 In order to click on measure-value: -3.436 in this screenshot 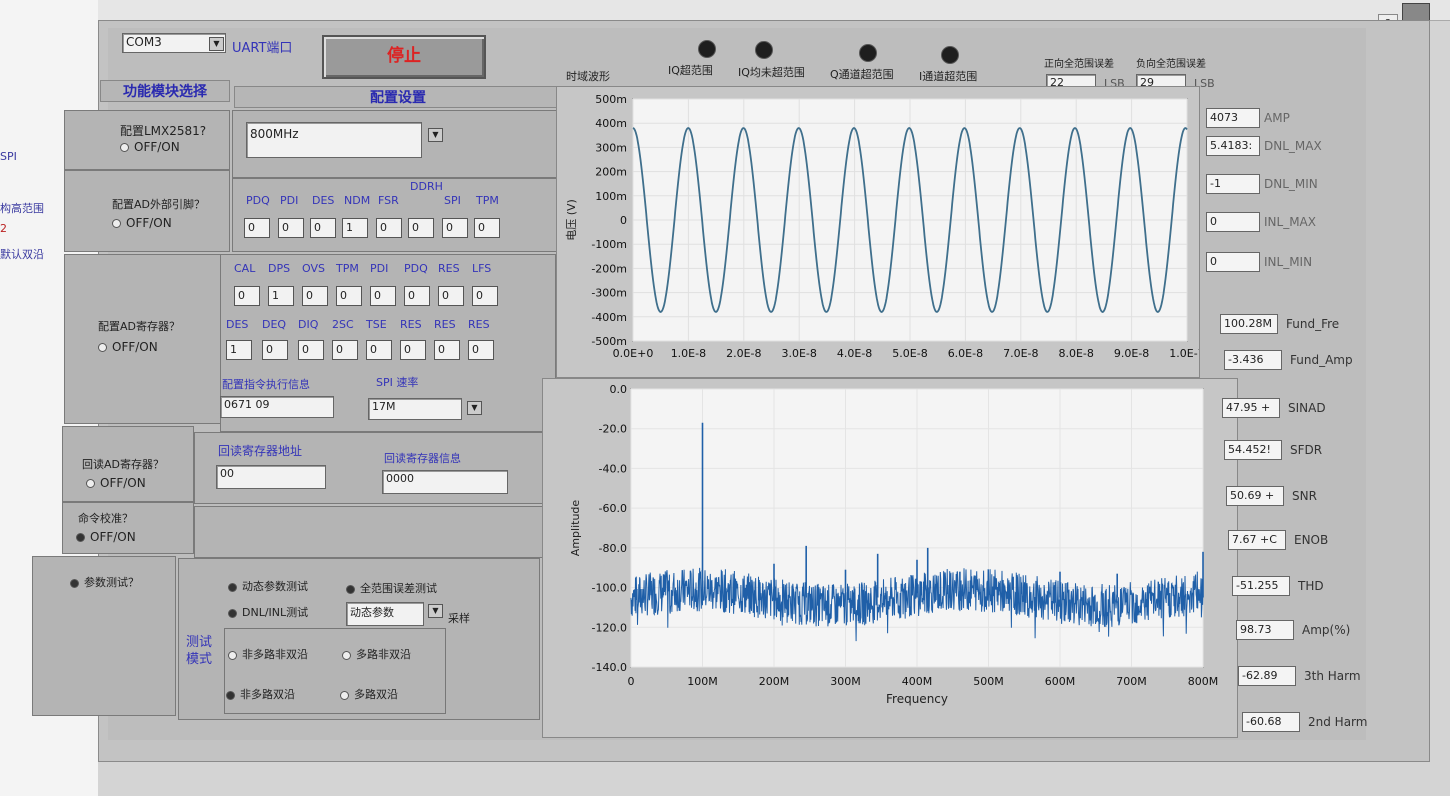, I will do `click(1253, 360)`.